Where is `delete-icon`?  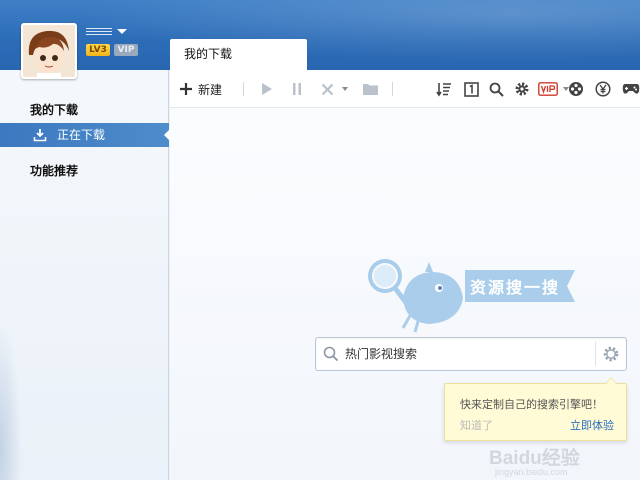
delete-icon is located at coordinates (327, 89).